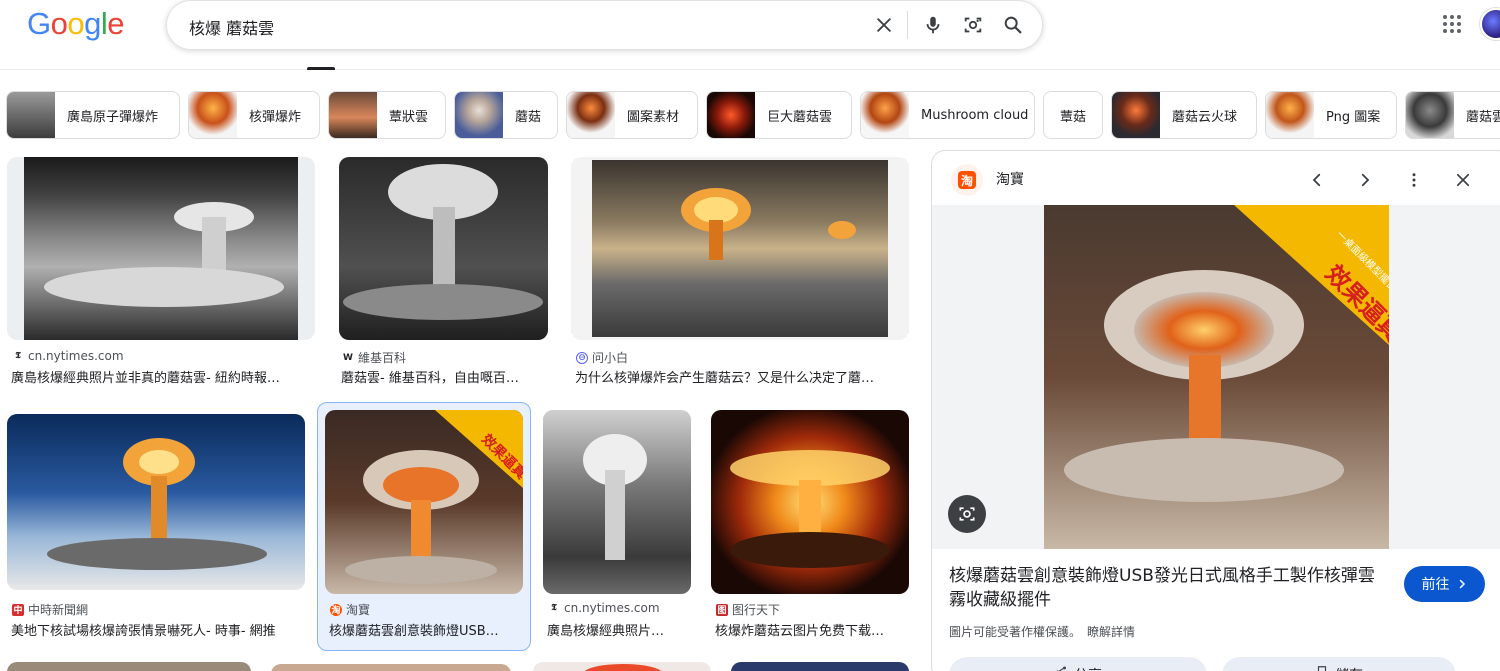 The height and width of the screenshot is (671, 1500). I want to click on chevron-right-icon, so click(1462, 584).